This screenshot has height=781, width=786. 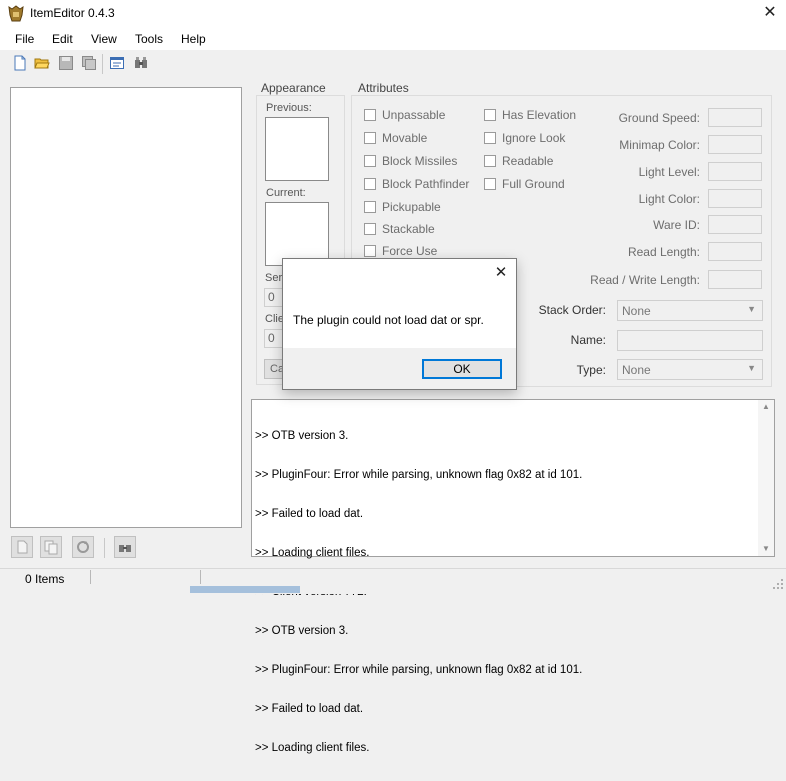 I want to click on has-elevation-checkbox, so click(x=490, y=115).